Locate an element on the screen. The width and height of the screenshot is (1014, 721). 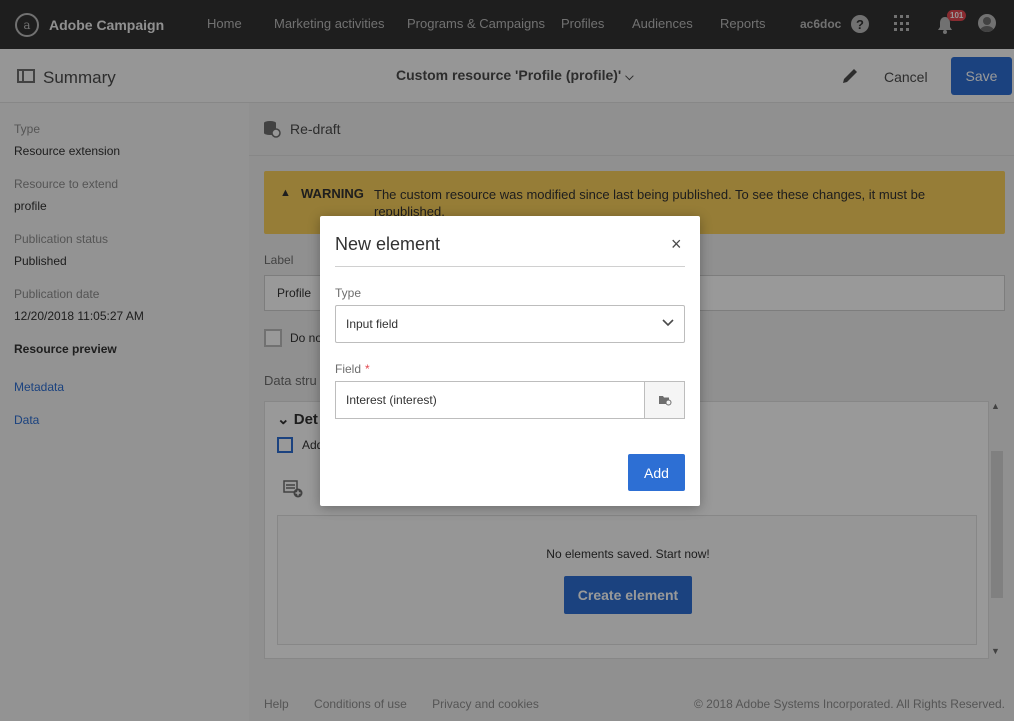
close-icon: × is located at coordinates (676, 244).